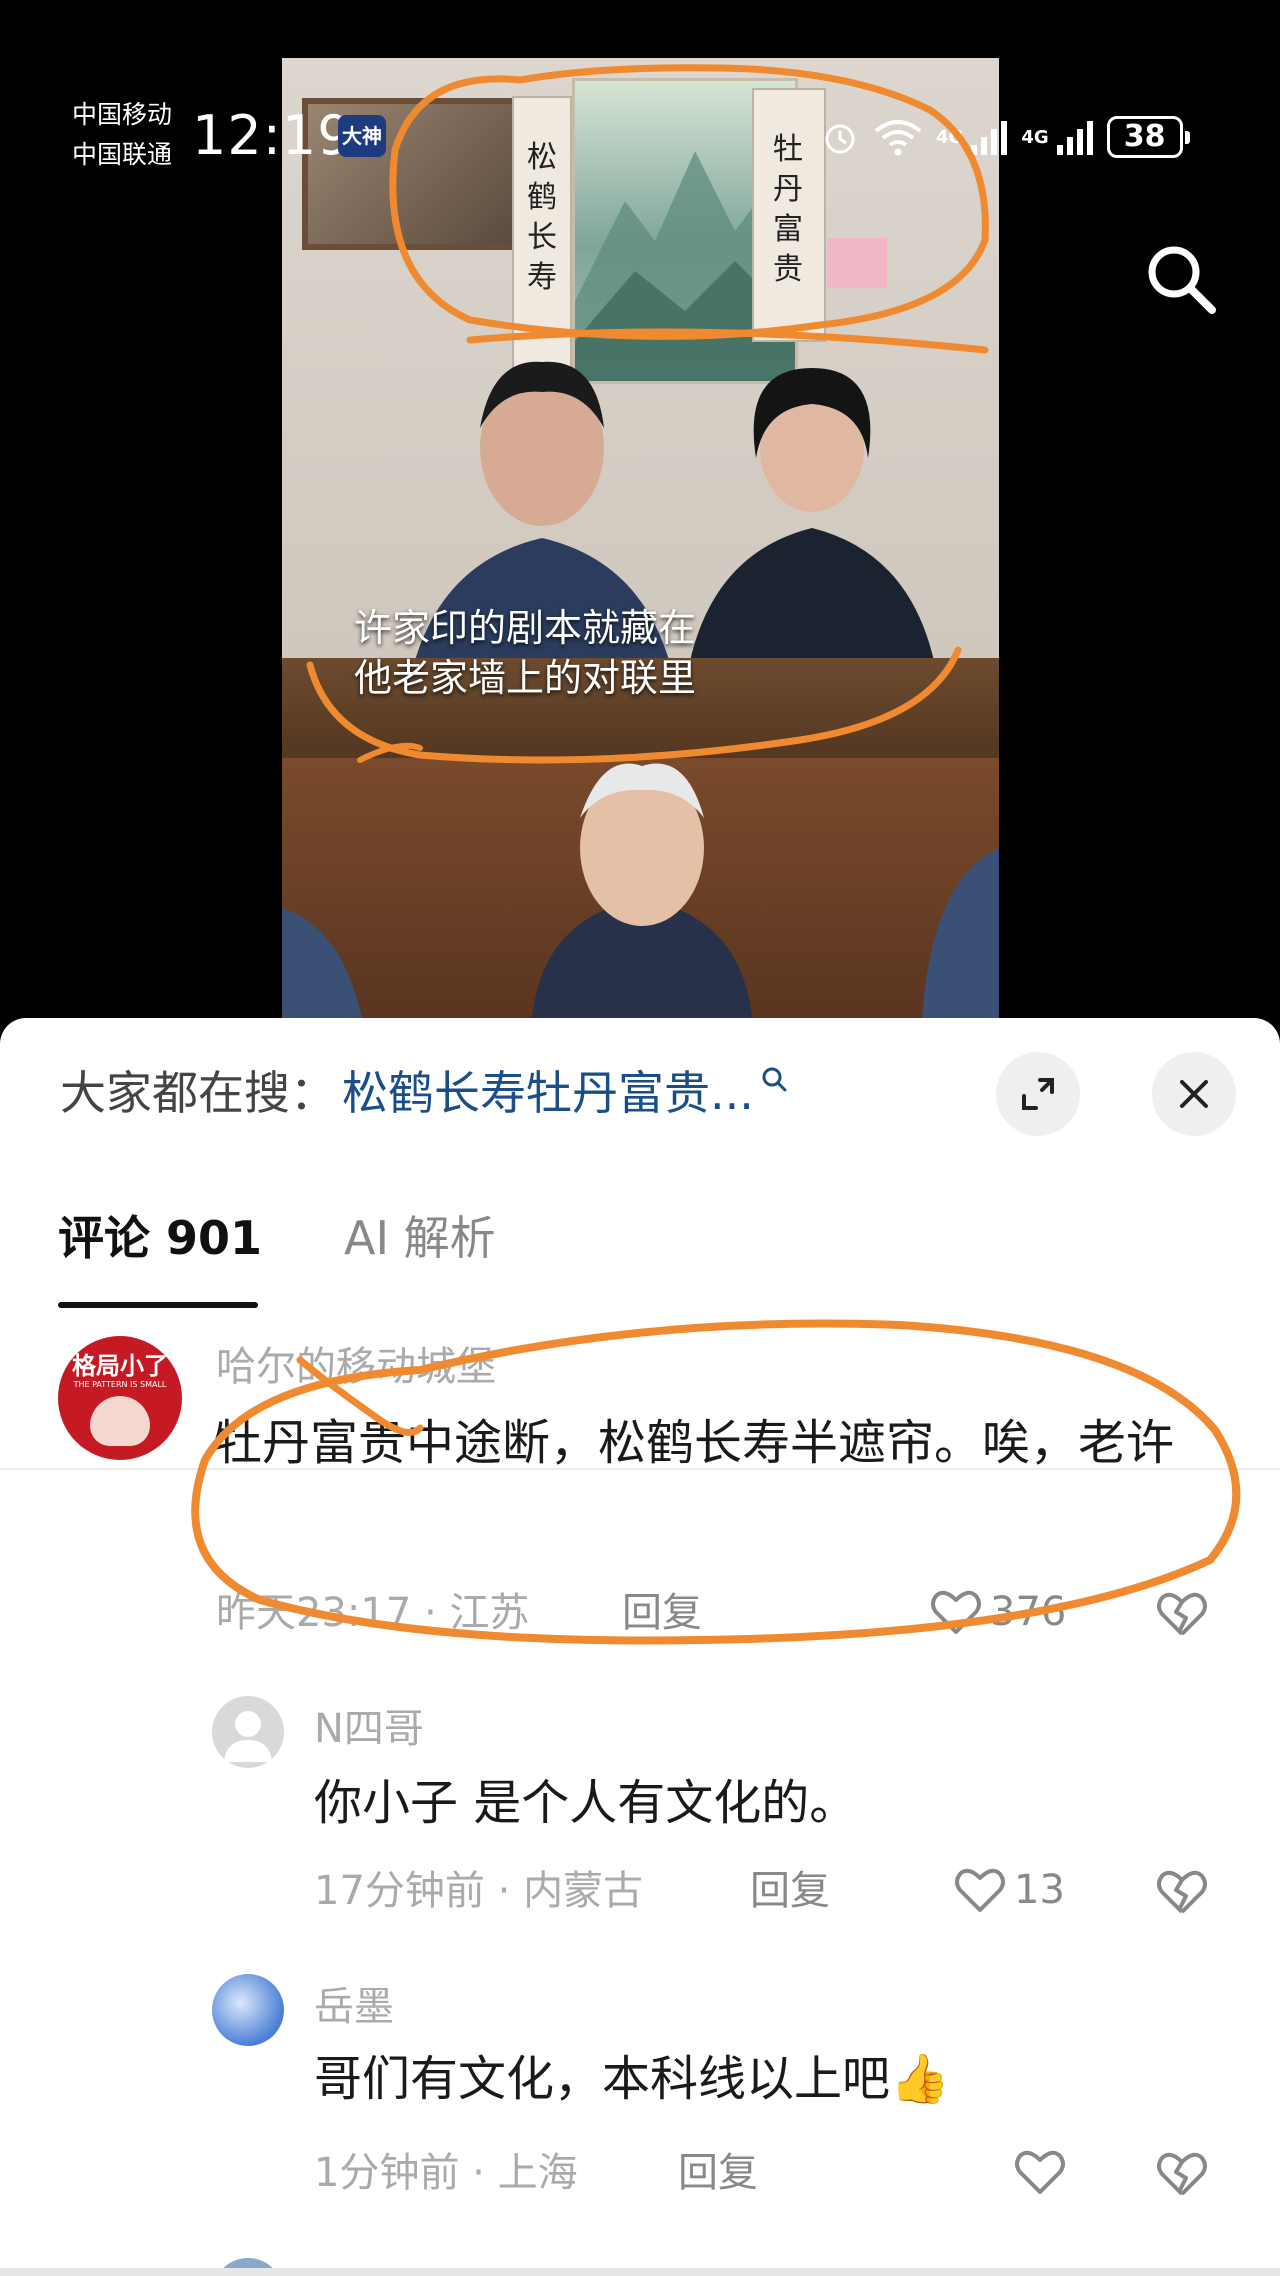  Describe the element at coordinates (399, 1891) in the screenshot. I see `comment-time: 17分钟前` at that location.